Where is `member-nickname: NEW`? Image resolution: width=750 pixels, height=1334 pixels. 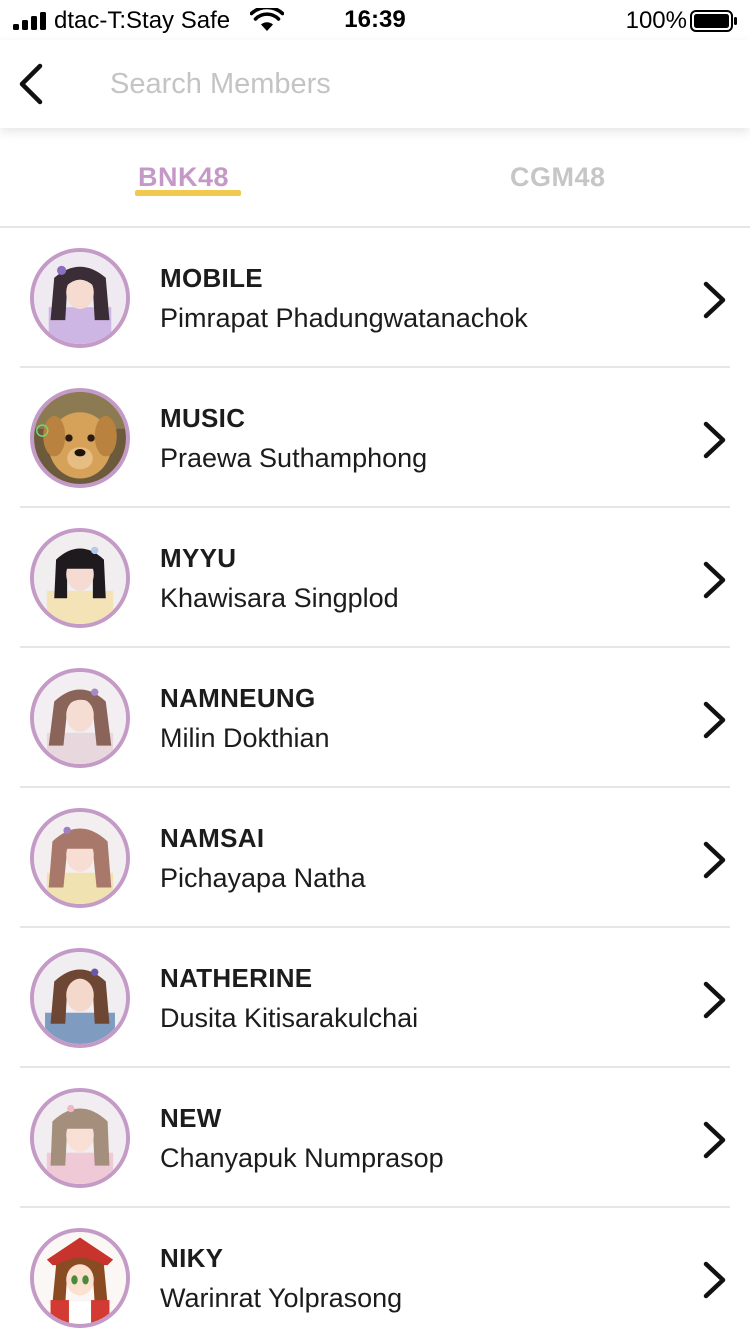 member-nickname: NEW is located at coordinates (191, 1118).